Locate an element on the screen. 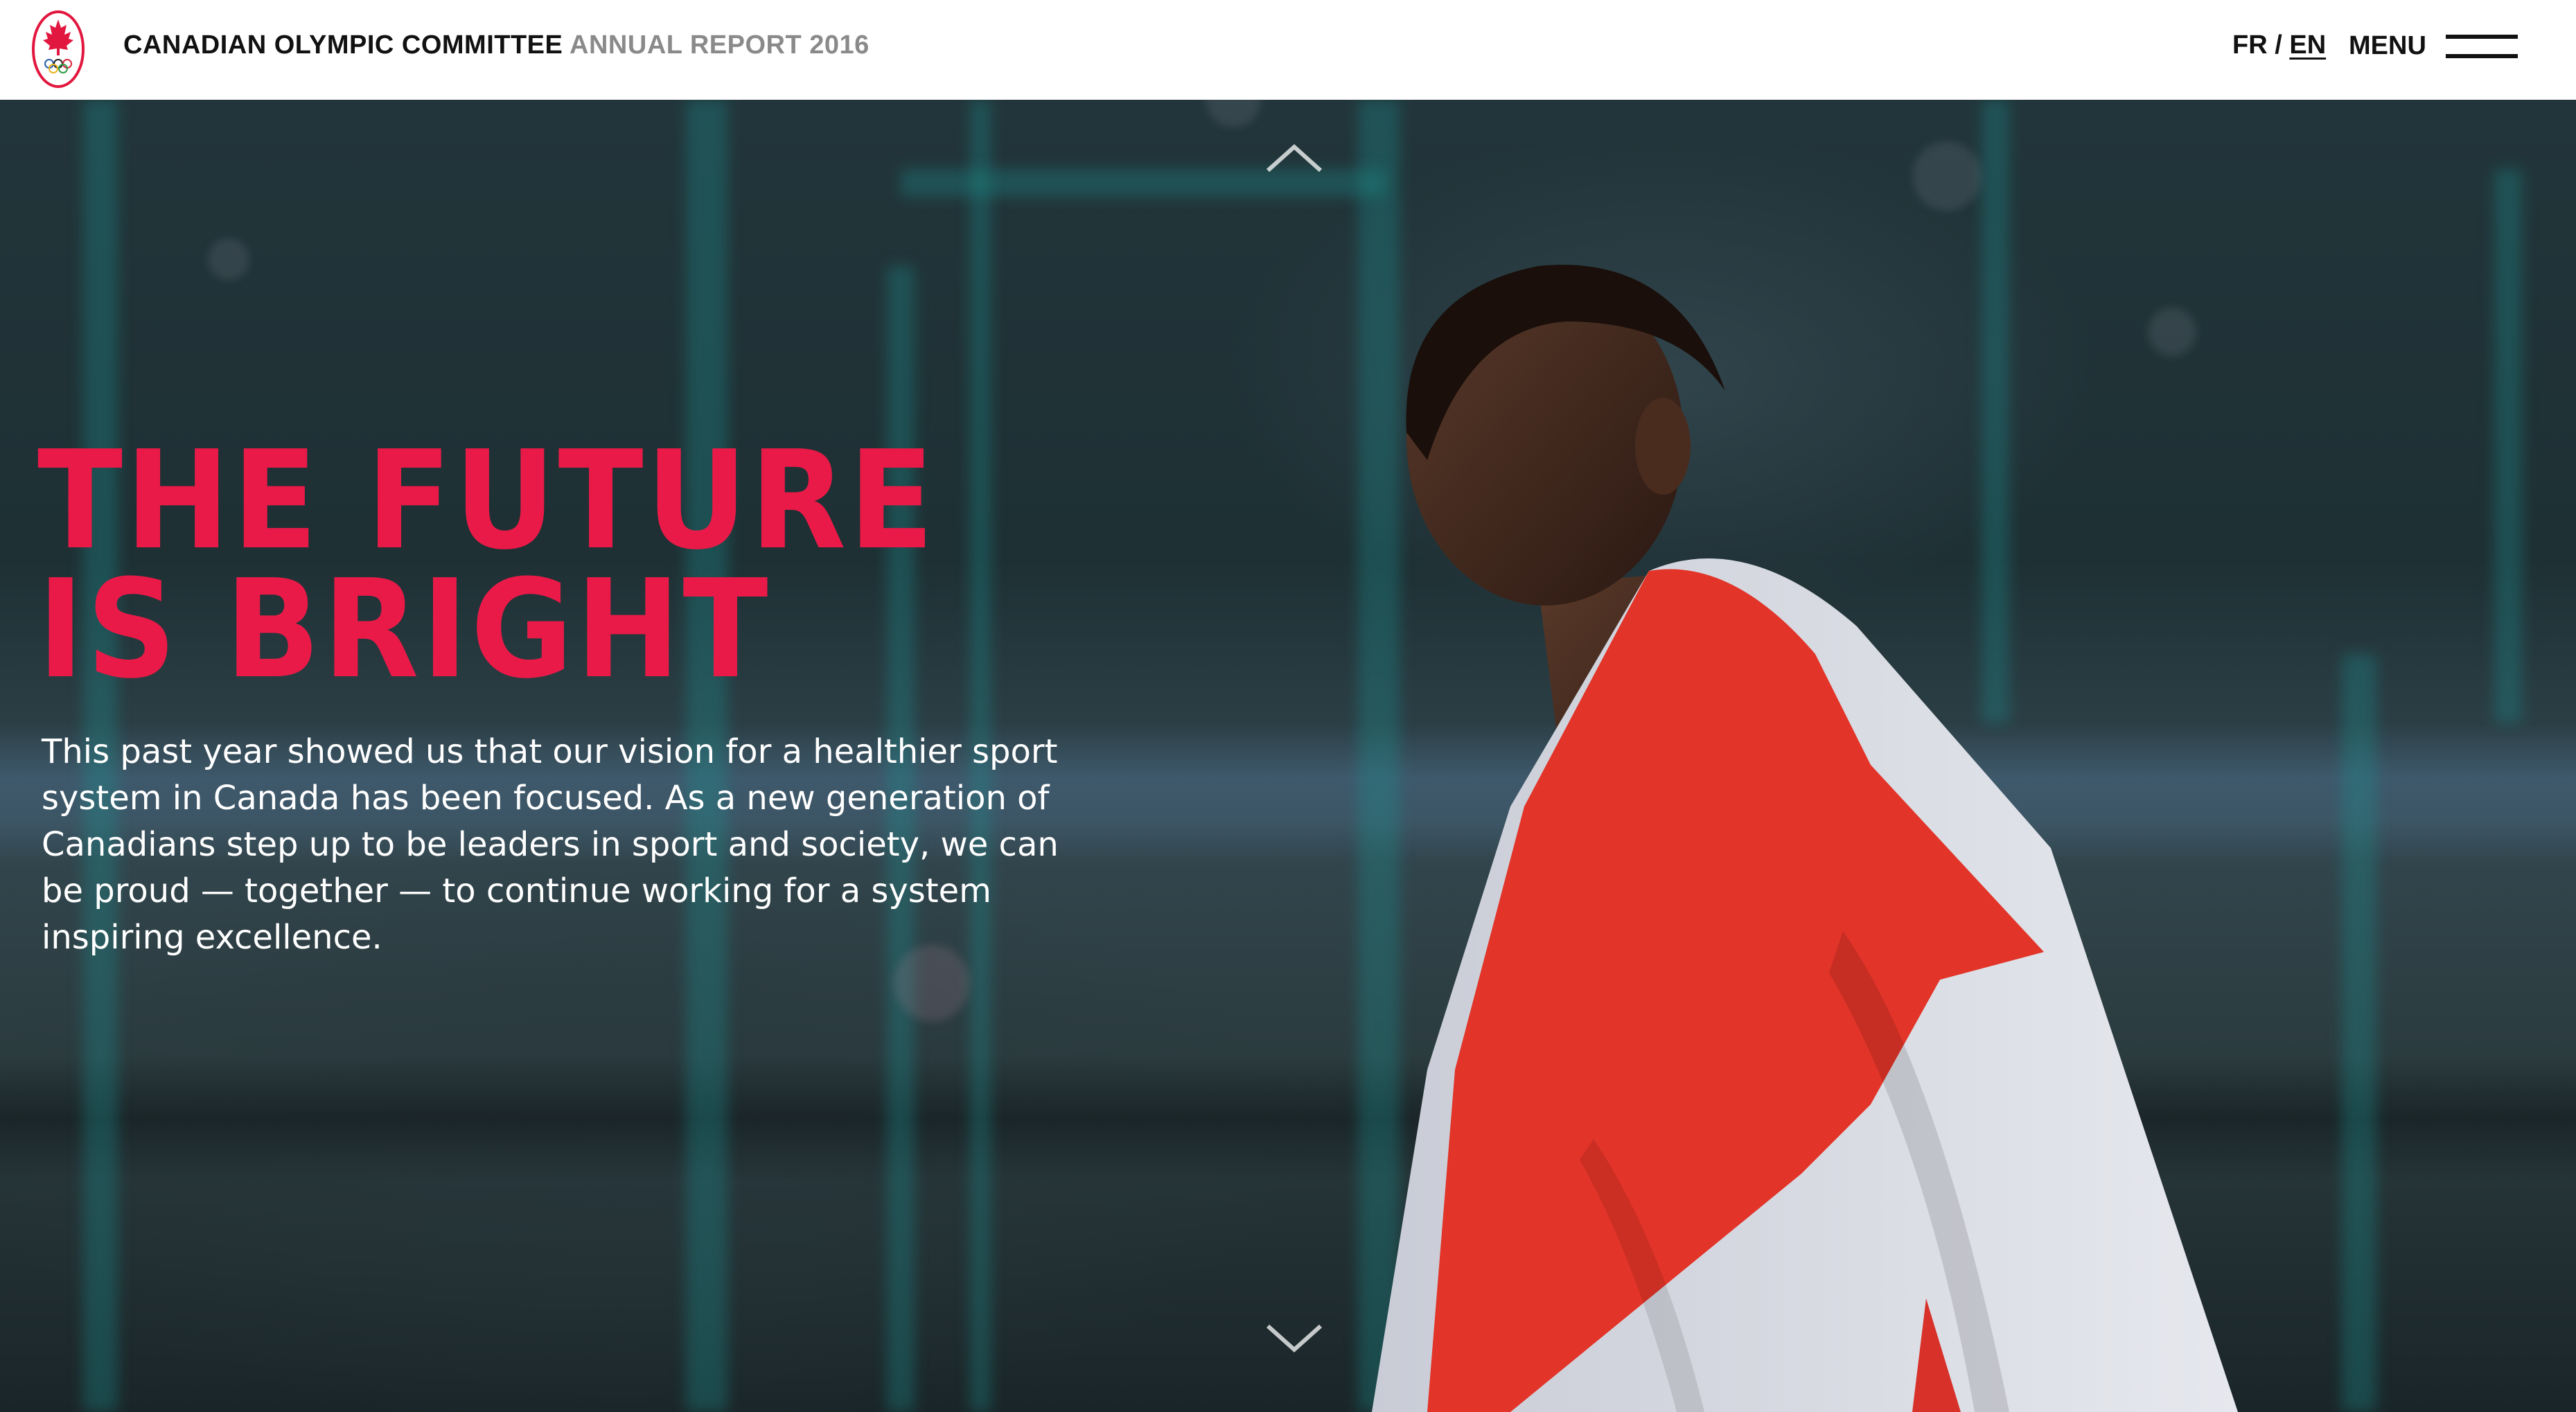 The width and height of the screenshot is (2576, 1412). lang-fr-link: FR is located at coordinates (2250, 45).